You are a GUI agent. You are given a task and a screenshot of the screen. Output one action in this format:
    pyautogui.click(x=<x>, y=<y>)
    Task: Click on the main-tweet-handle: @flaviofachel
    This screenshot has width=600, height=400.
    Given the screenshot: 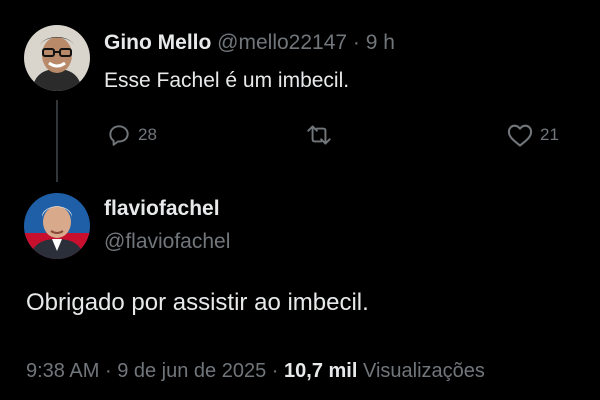 What is the action you would take?
    pyautogui.click(x=167, y=242)
    